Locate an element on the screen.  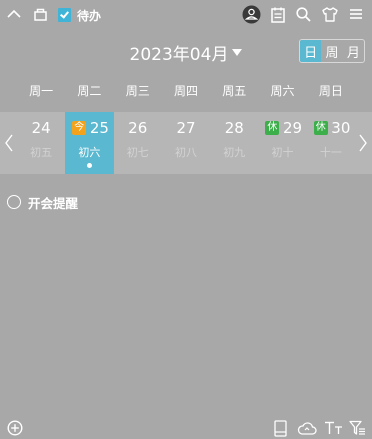
weekday-label: 周一 is located at coordinates (41, 91).